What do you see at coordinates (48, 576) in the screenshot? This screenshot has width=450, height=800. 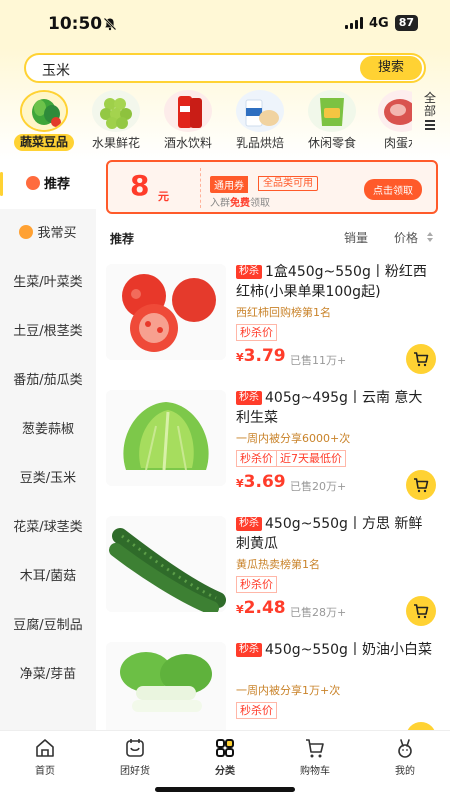 I see `sidebar-item: 木耳/菌菇` at bounding box center [48, 576].